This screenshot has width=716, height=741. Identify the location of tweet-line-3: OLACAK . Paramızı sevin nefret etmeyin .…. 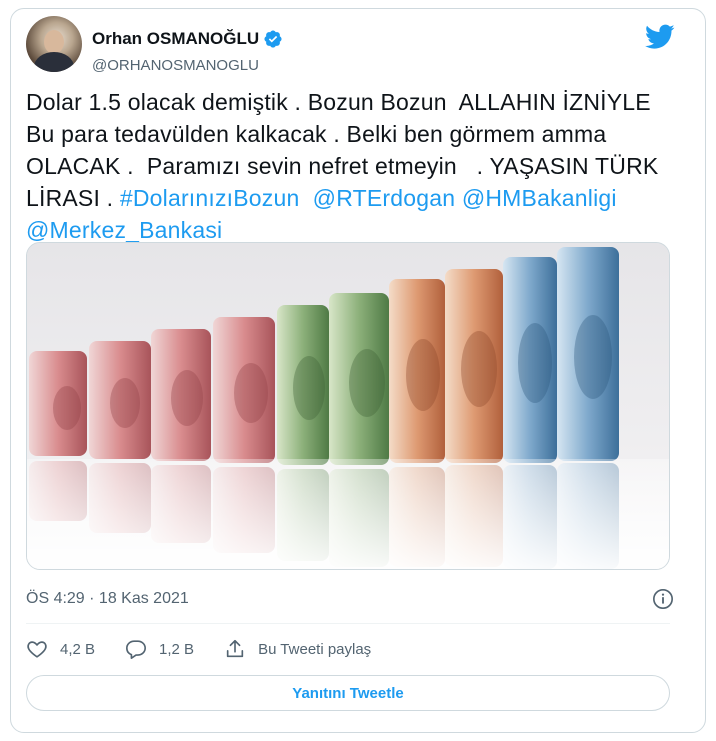
(342, 166).